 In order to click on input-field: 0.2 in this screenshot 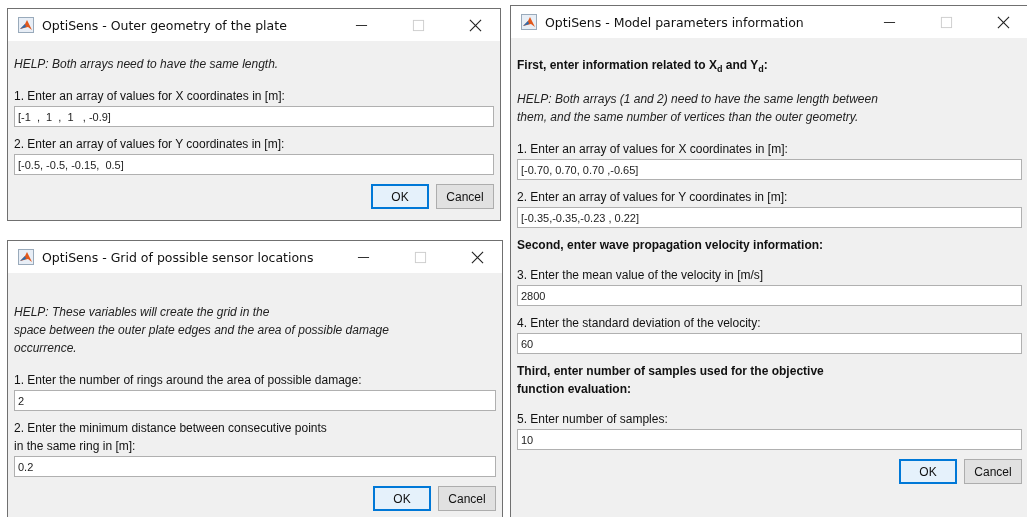, I will do `click(255, 466)`.